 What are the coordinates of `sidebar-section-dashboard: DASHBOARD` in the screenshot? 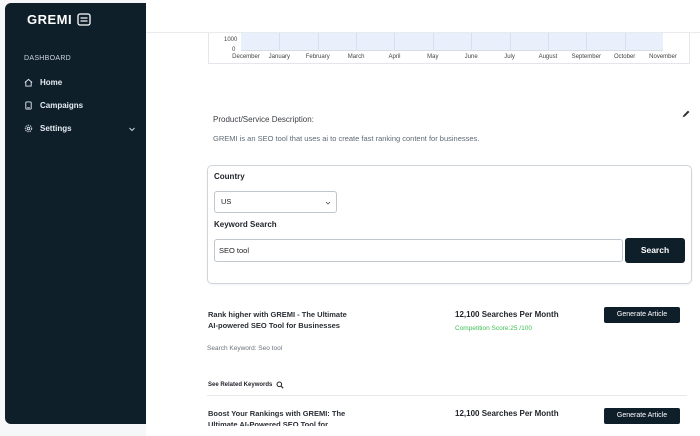 It's located at (48, 58).